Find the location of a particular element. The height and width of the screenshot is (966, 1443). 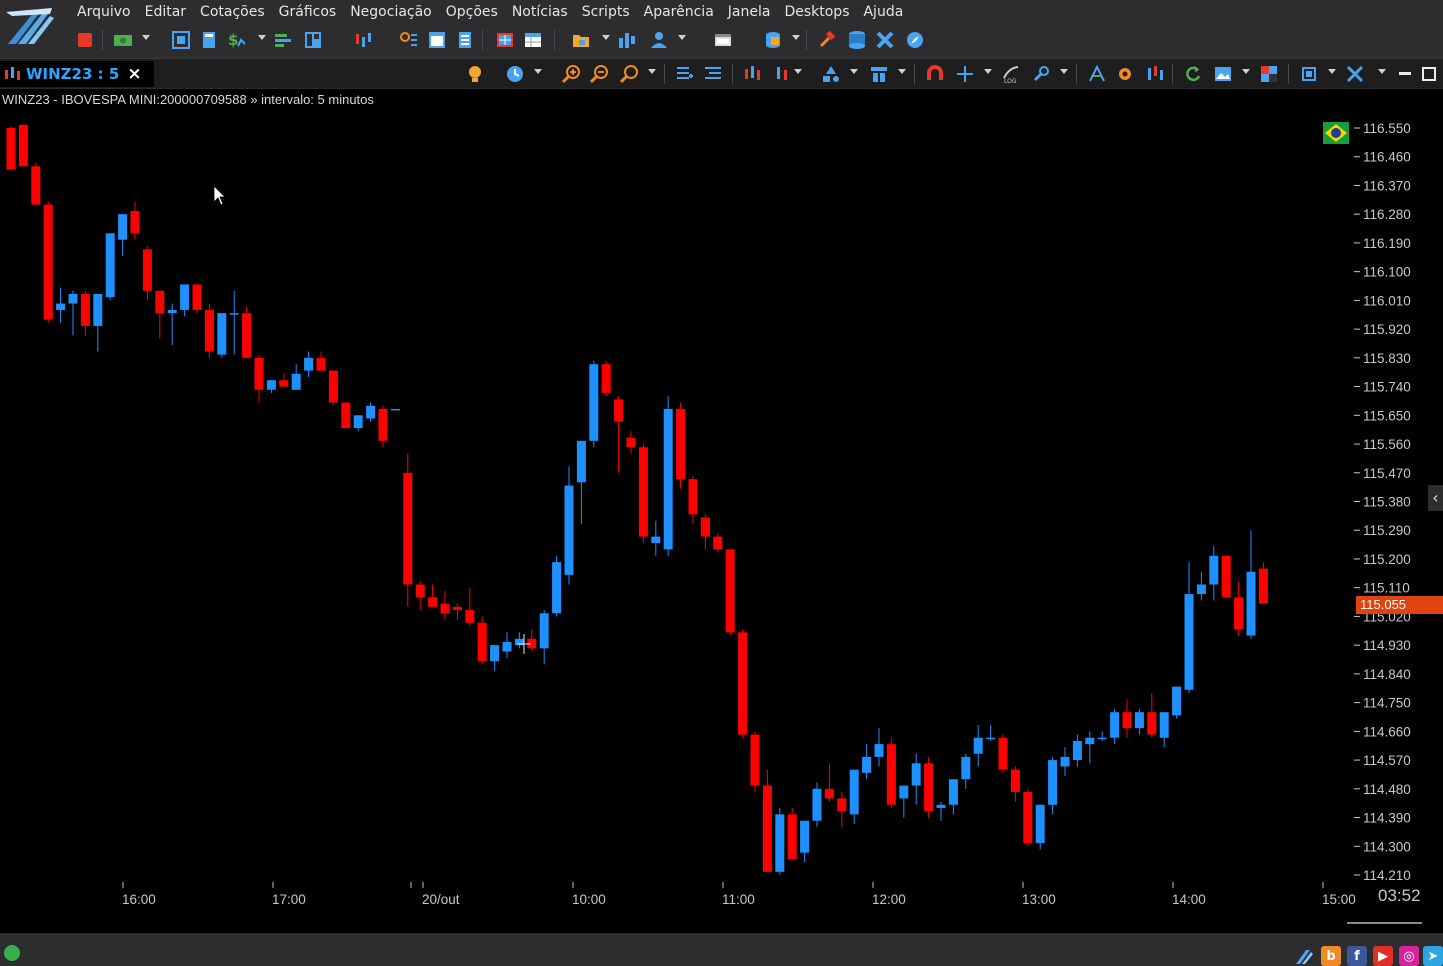

telegram-icon: ➤ is located at coordinates (1433, 956).